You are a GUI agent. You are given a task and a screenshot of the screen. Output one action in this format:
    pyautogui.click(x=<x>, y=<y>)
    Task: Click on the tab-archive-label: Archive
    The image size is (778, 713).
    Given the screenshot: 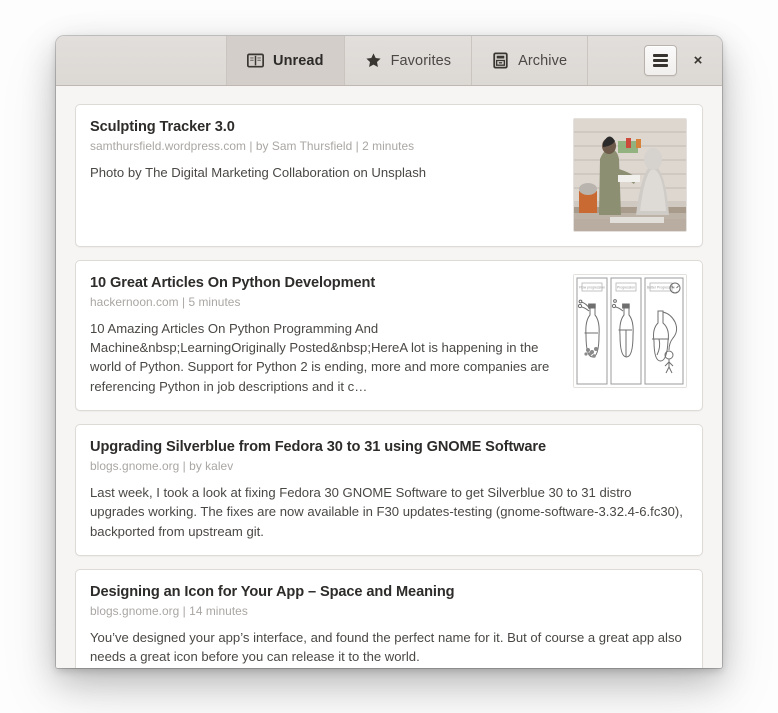 What is the action you would take?
    pyautogui.click(x=543, y=60)
    